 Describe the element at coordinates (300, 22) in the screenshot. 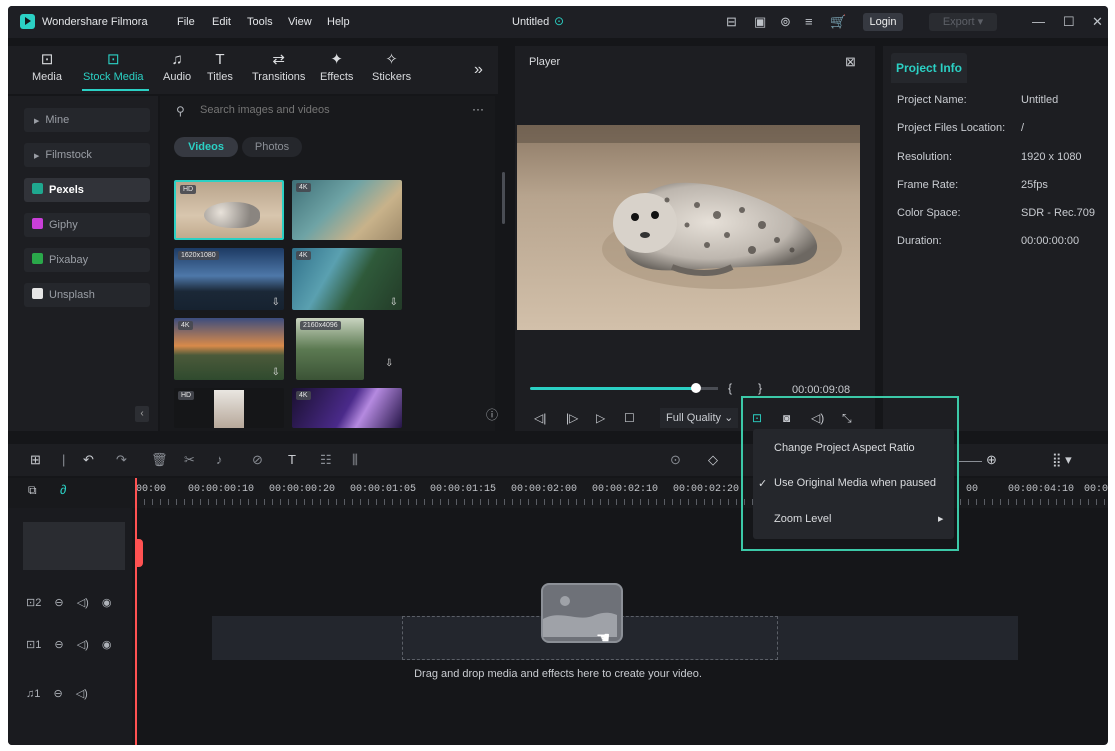

I see `menu-view: View` at that location.